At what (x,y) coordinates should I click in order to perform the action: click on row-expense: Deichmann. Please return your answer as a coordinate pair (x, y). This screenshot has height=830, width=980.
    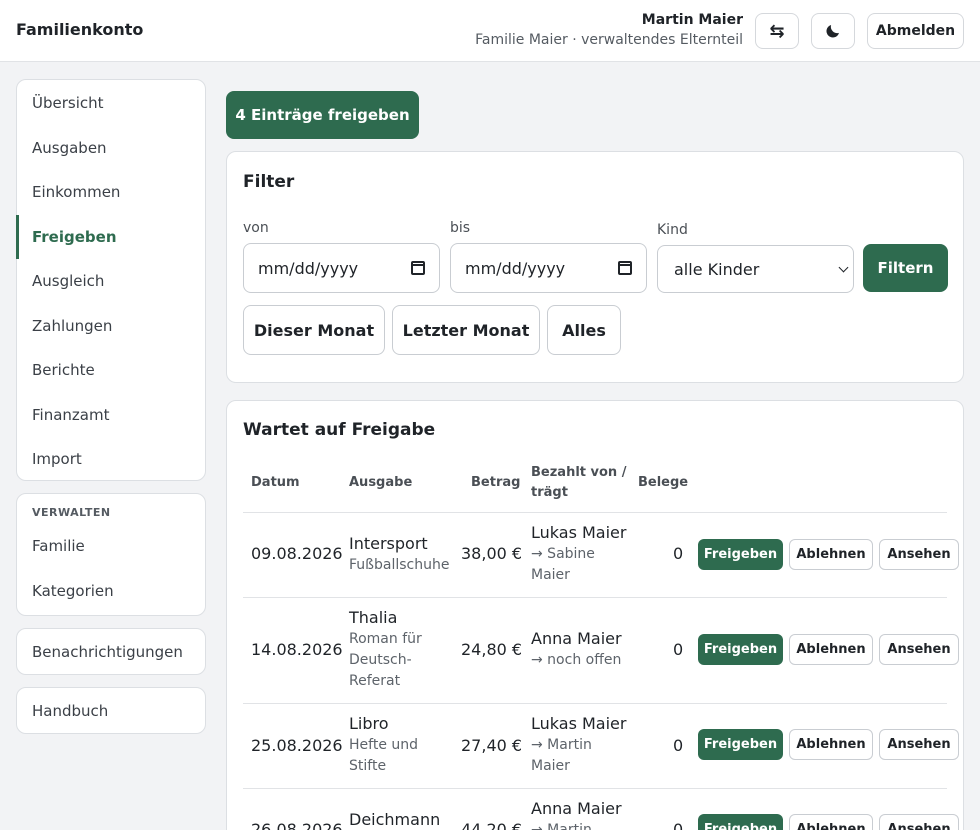
    Looking at the image, I should click on (394, 819).